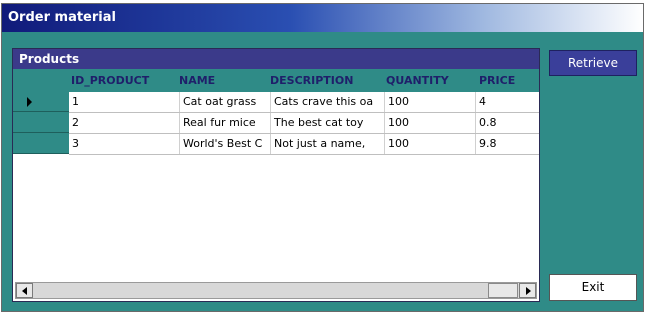  Describe the element at coordinates (593, 287) in the screenshot. I see `exit-button: Exit` at that location.